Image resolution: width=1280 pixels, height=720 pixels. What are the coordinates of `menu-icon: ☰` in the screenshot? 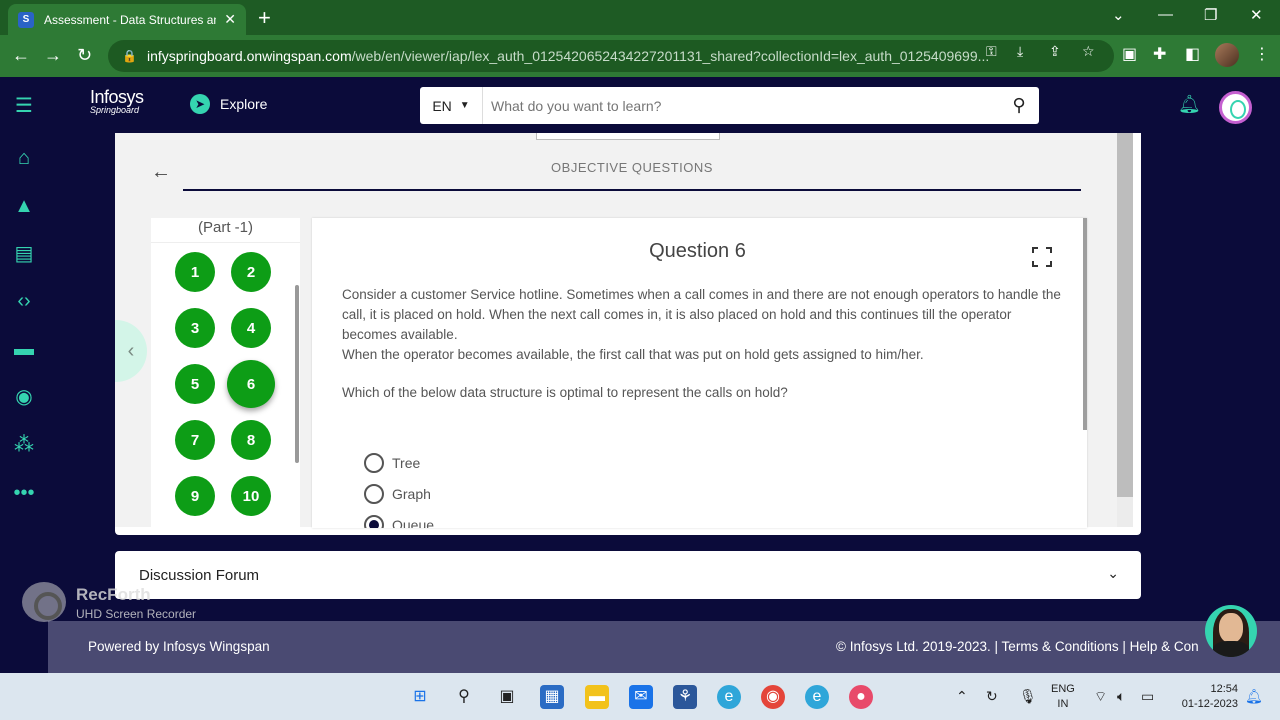 It's located at (24, 106).